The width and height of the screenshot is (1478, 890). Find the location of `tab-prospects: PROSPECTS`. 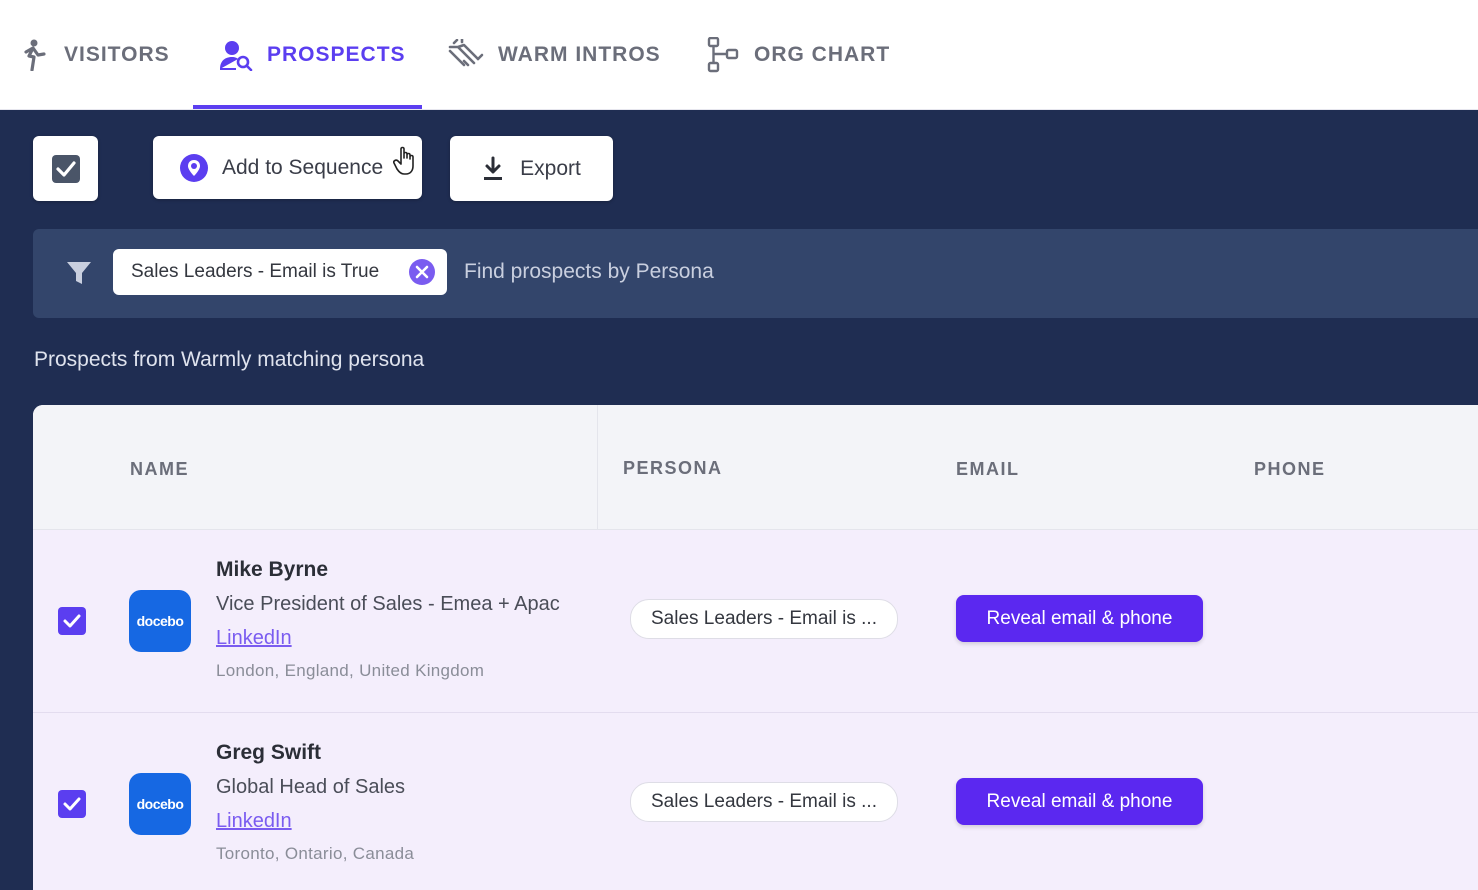

tab-prospects: PROSPECTS is located at coordinates (312, 54).